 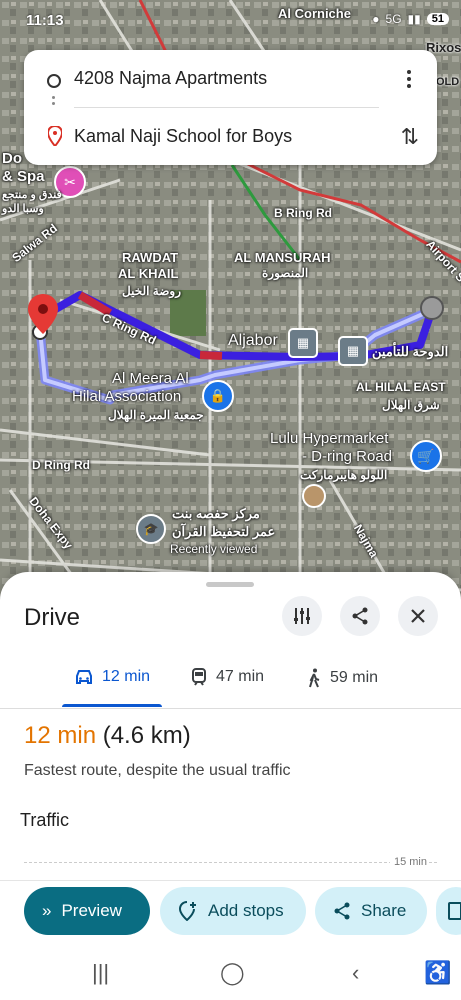 I want to click on map-label-spa-top: Do, so click(x=12, y=158).